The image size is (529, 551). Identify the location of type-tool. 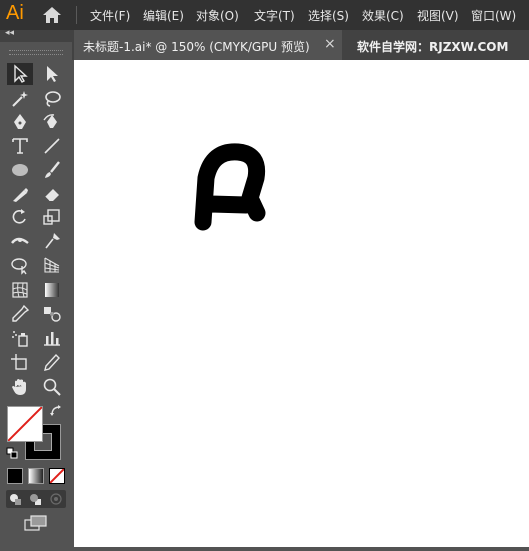
(20, 146).